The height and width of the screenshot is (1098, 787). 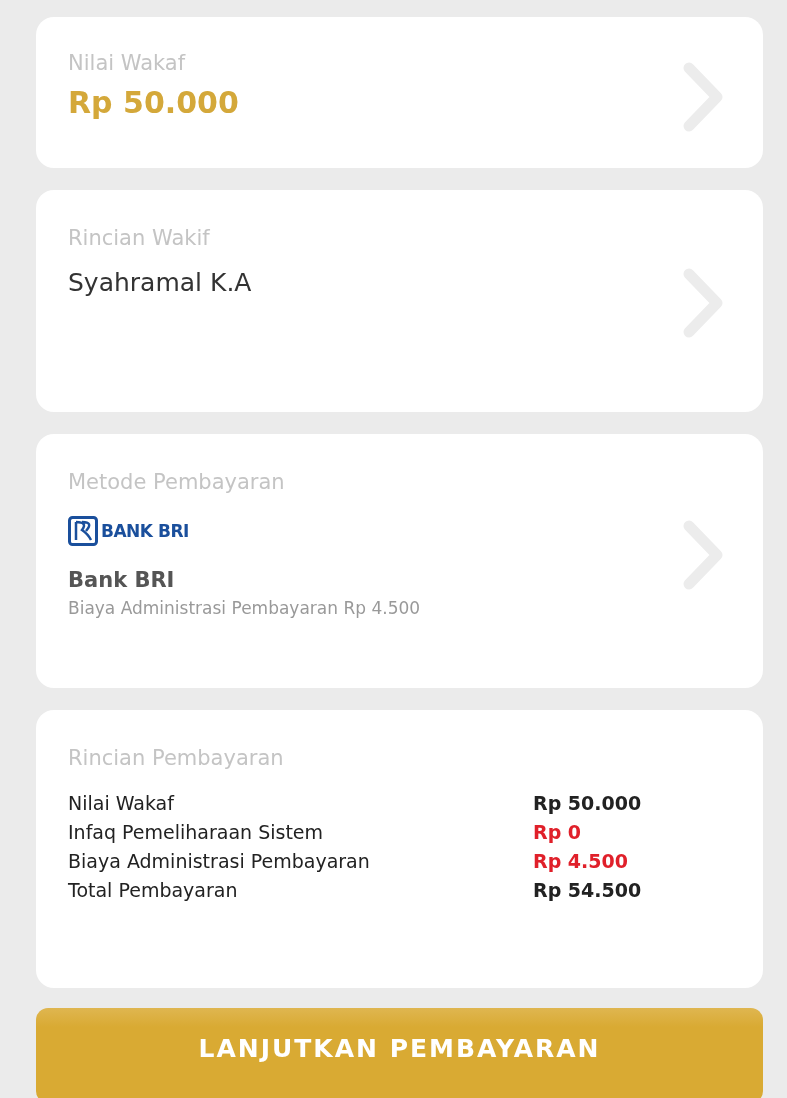 What do you see at coordinates (244, 608) in the screenshot?
I see `fee-note: Biaya Administrasi Pembayaran Rp 4.500` at bounding box center [244, 608].